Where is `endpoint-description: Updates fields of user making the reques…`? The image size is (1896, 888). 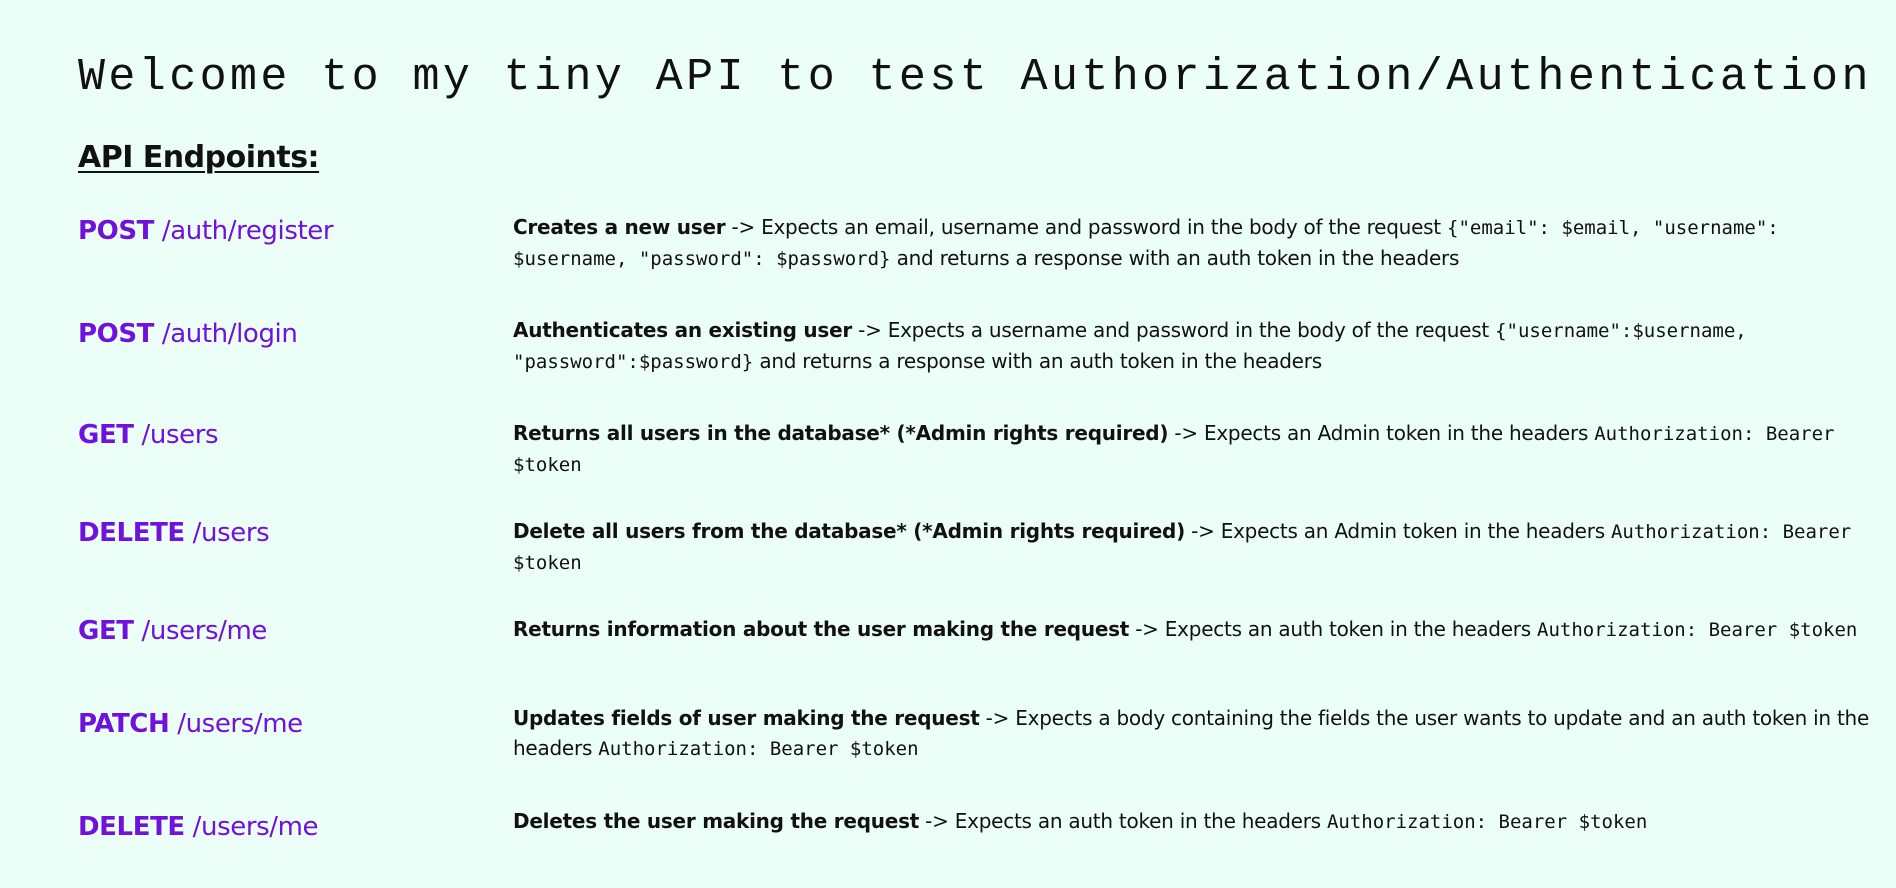
endpoint-description: Updates fields of user making the reques… is located at coordinates (1203, 733).